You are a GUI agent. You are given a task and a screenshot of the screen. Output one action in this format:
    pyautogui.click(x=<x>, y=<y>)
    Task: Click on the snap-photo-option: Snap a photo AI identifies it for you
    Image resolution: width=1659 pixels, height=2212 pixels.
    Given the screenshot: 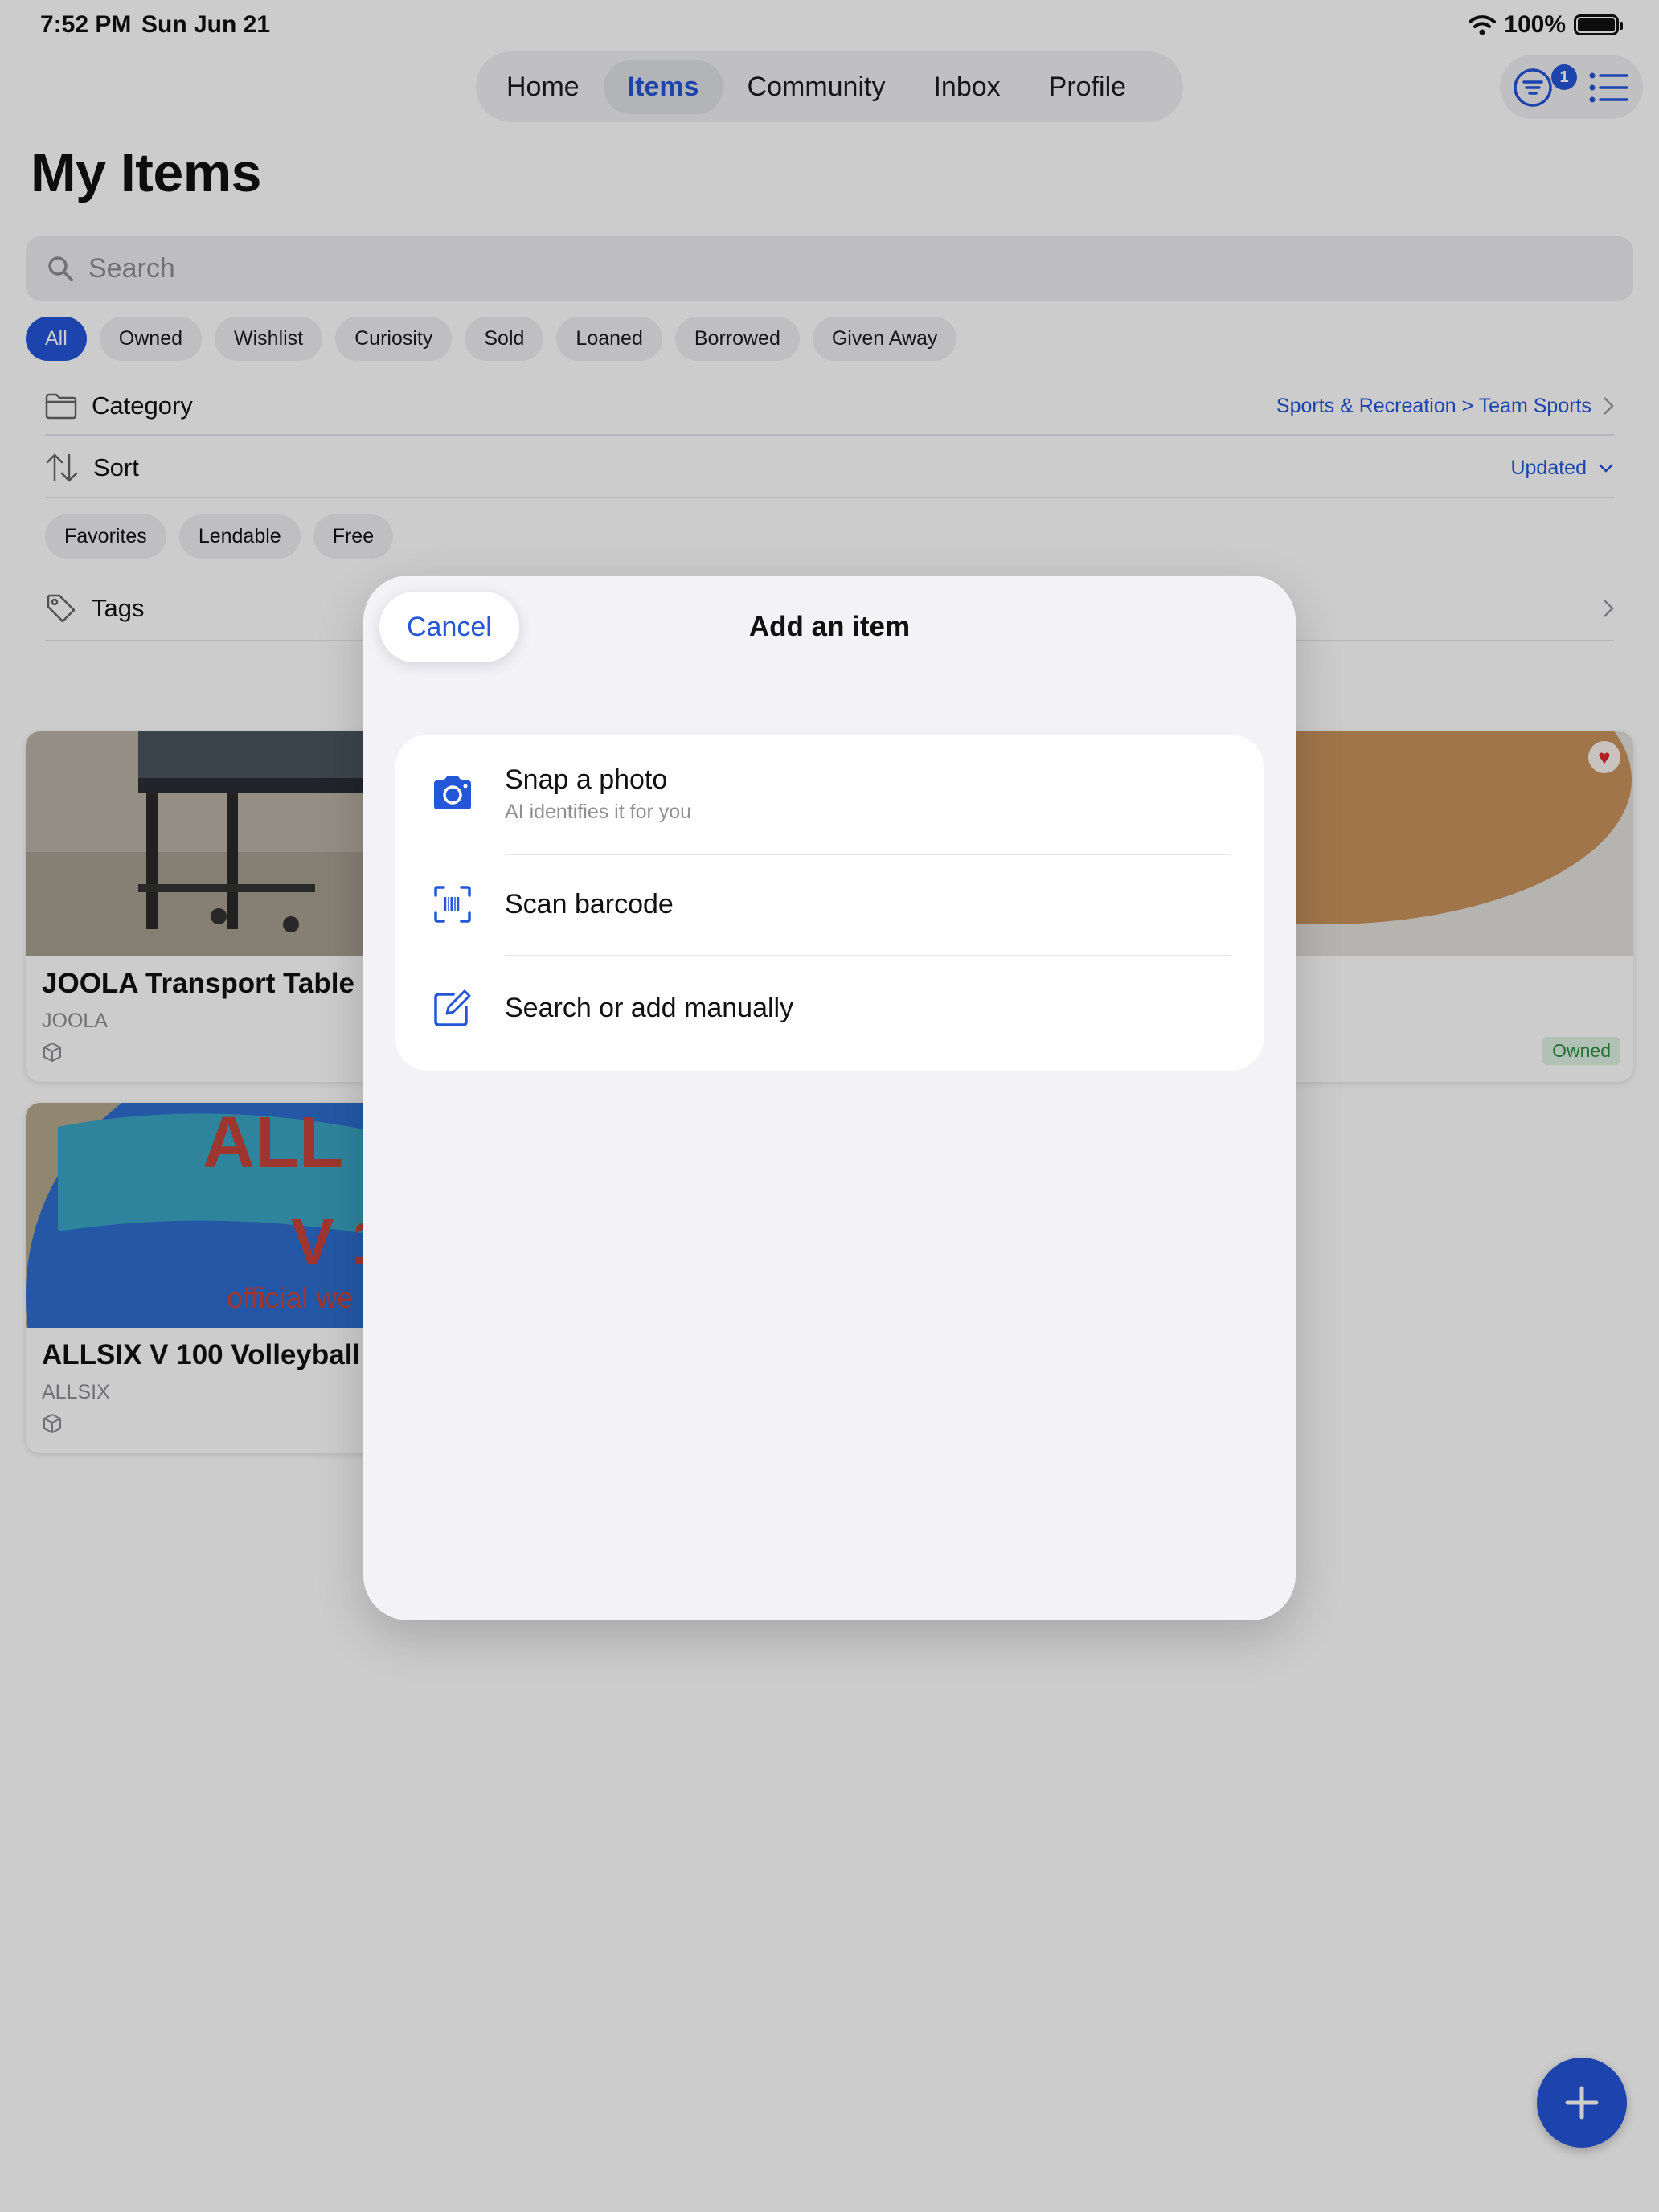 What is the action you would take?
    pyautogui.click(x=829, y=794)
    